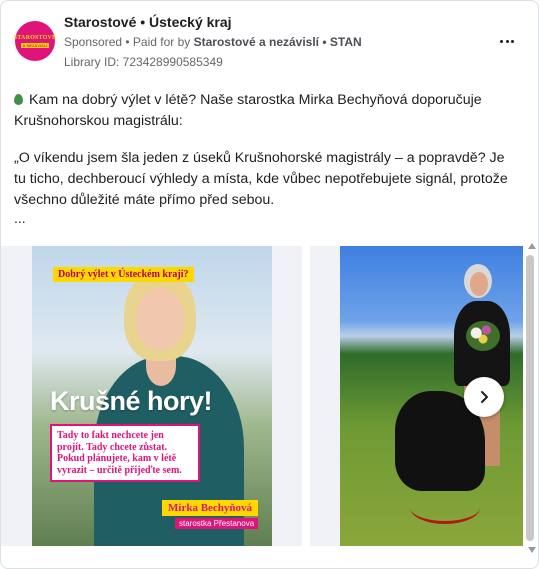  What do you see at coordinates (160, 319) in the screenshot?
I see `poster-person-face` at bounding box center [160, 319].